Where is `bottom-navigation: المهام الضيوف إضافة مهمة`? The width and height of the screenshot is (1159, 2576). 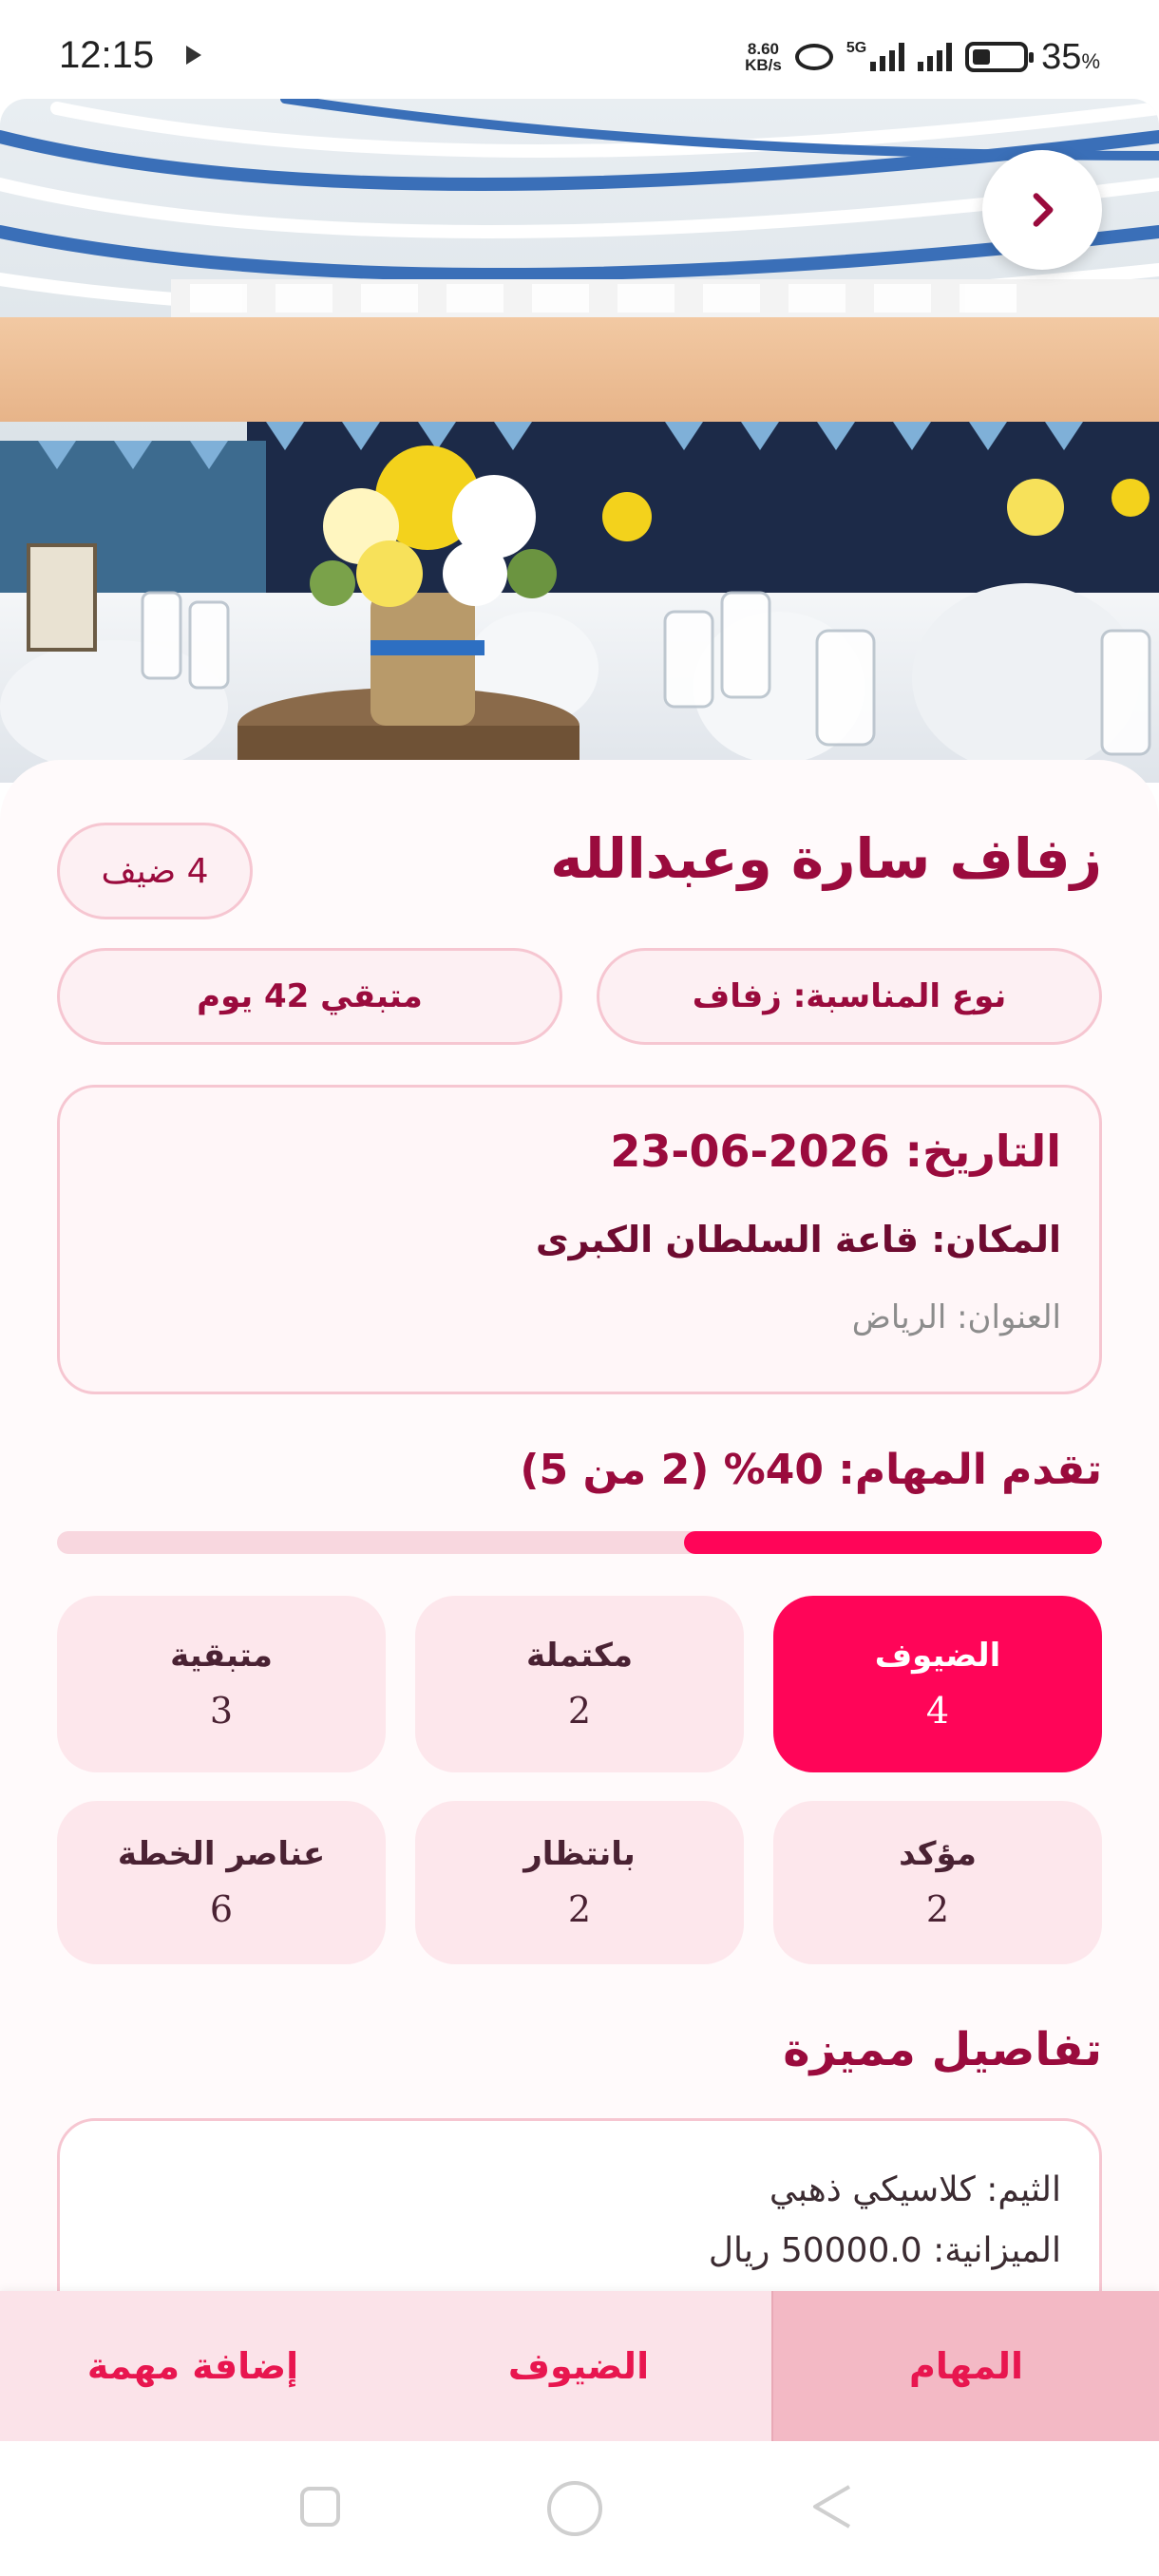
bottom-navigation: المهام الضيوف إضافة مهمة is located at coordinates (579, 2366).